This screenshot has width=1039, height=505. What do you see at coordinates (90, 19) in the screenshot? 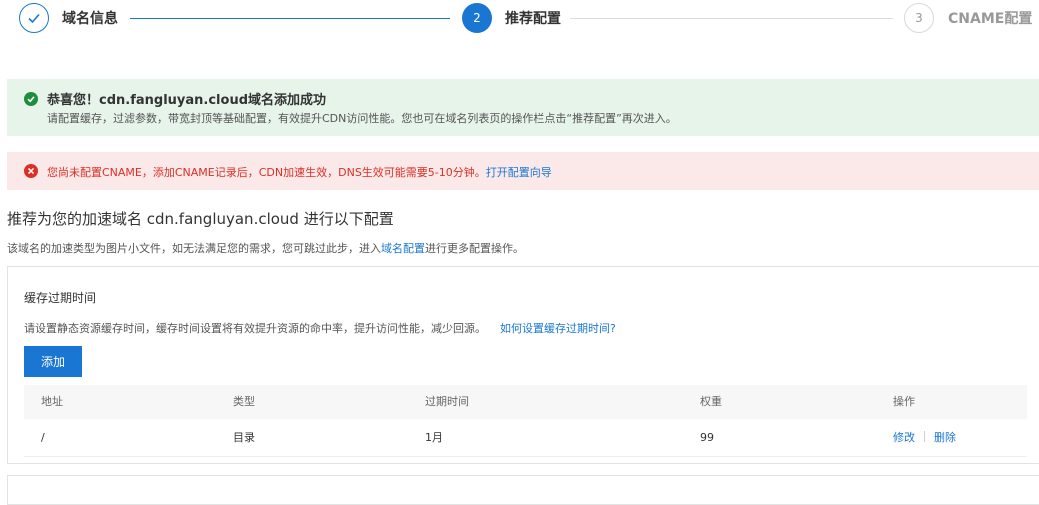
I see `step-1-label: 域名信息` at bounding box center [90, 19].